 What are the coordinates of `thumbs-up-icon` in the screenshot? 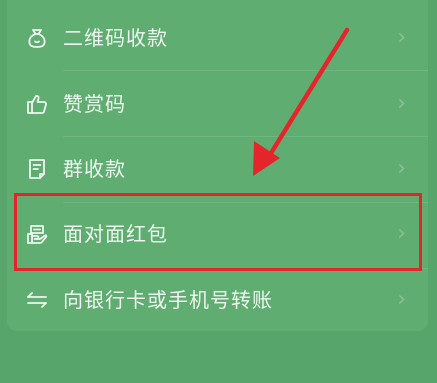 It's located at (37, 104).